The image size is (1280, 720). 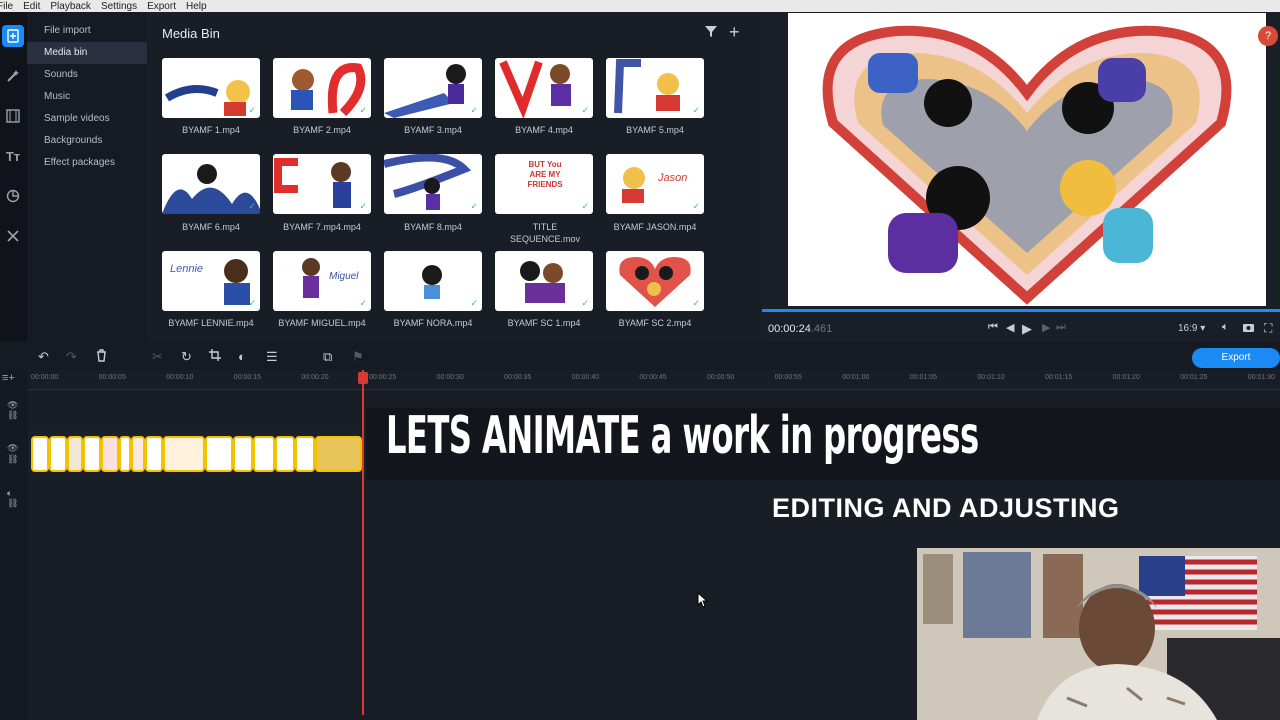 I want to click on crop-icon, so click(x=215, y=356).